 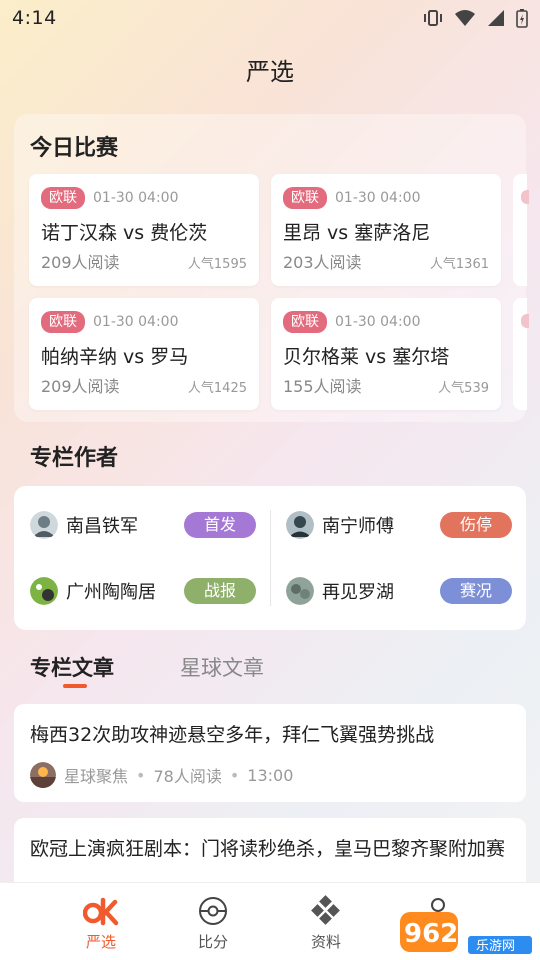 What do you see at coordinates (144, 385) in the screenshot?
I see `match-footer: 209人阅读 人气1425` at bounding box center [144, 385].